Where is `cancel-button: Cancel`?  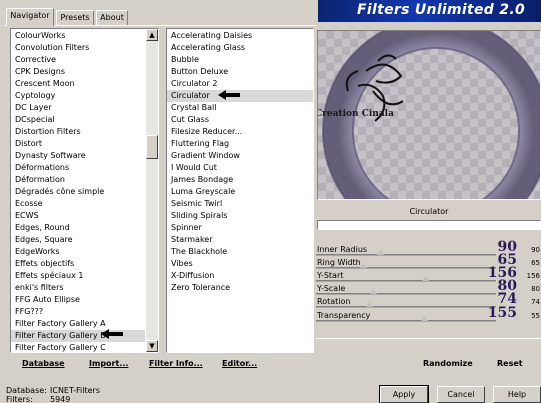 cancel-button: Cancel is located at coordinates (461, 394).